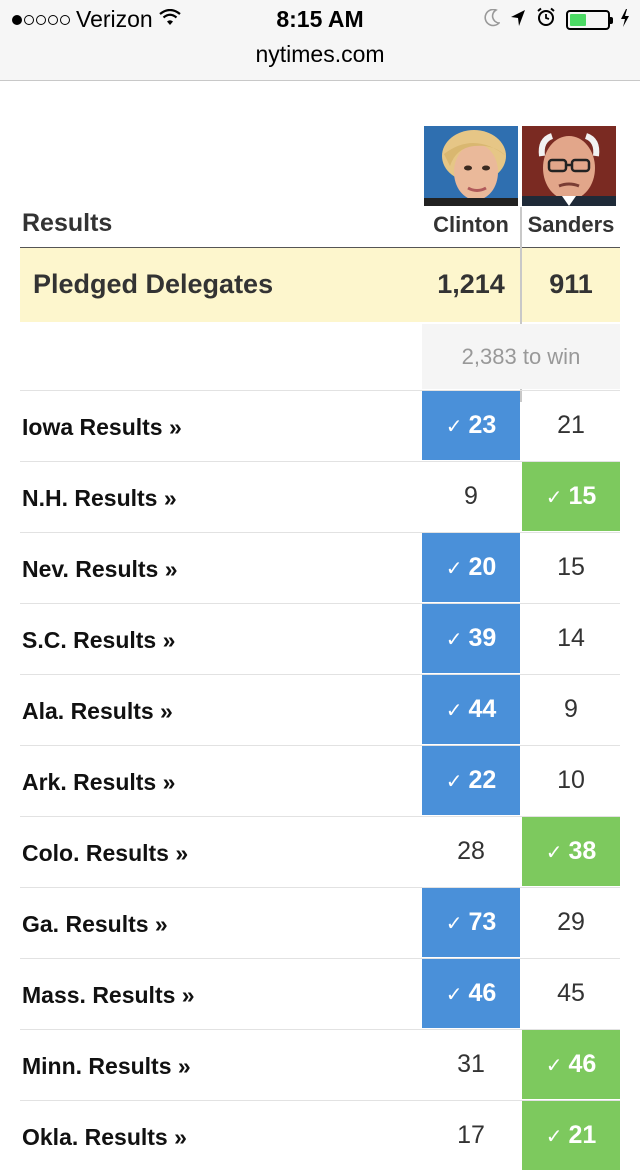 Image resolution: width=640 pixels, height=1172 pixels. Describe the element at coordinates (471, 284) in the screenshot. I see `clinton-pledged: 1,214` at that location.